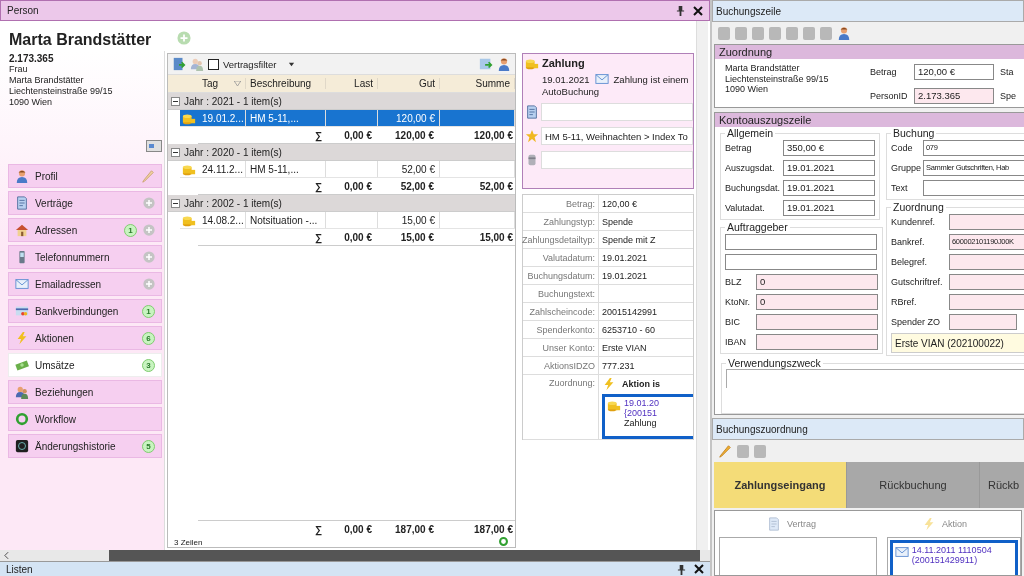  What do you see at coordinates (154, 146) in the screenshot?
I see `contact-card-icon` at bounding box center [154, 146].